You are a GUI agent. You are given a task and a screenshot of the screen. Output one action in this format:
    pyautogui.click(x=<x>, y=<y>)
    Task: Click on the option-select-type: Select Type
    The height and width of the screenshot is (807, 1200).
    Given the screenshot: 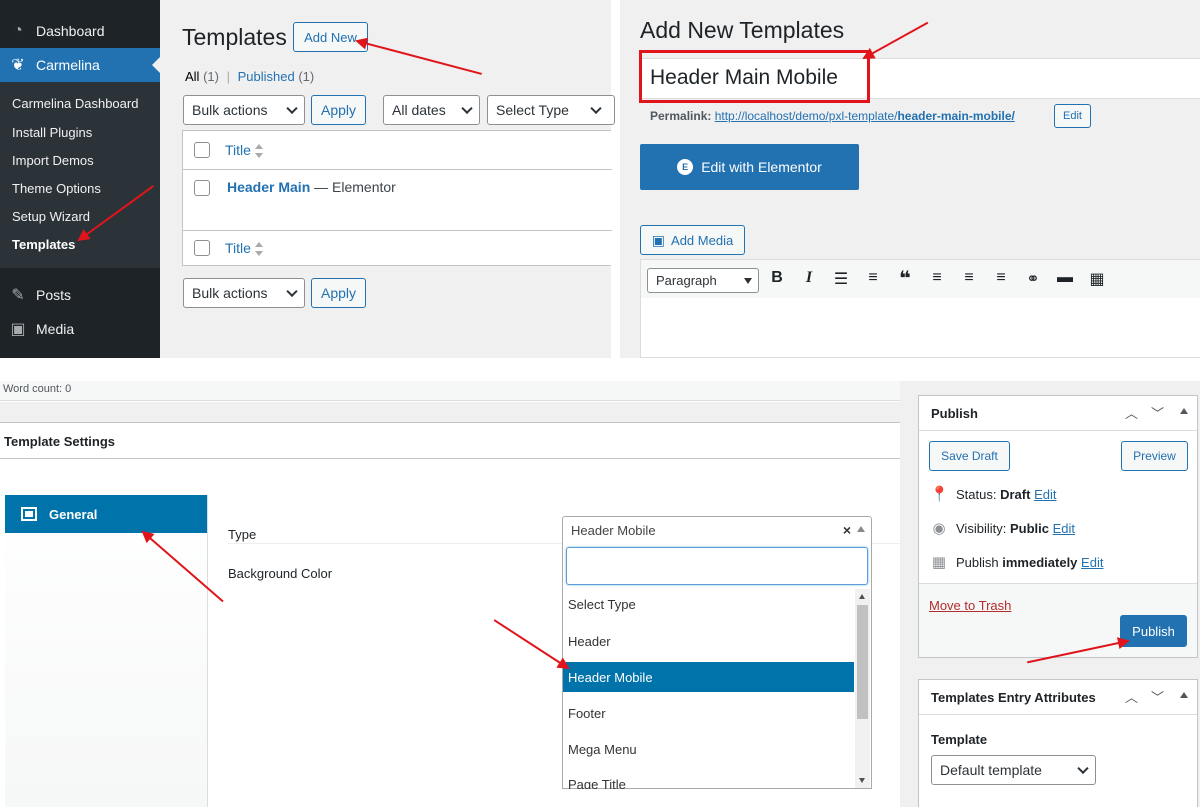 What is the action you would take?
    pyautogui.click(x=708, y=604)
    